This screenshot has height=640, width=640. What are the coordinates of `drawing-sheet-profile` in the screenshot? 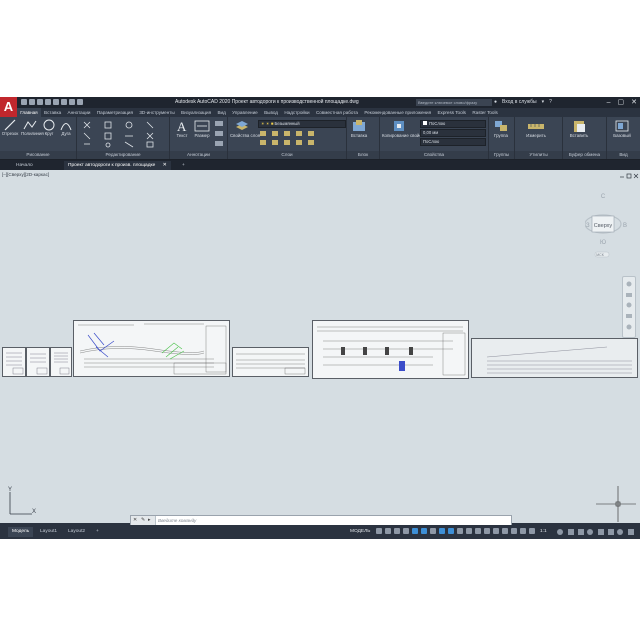 It's located at (270, 362).